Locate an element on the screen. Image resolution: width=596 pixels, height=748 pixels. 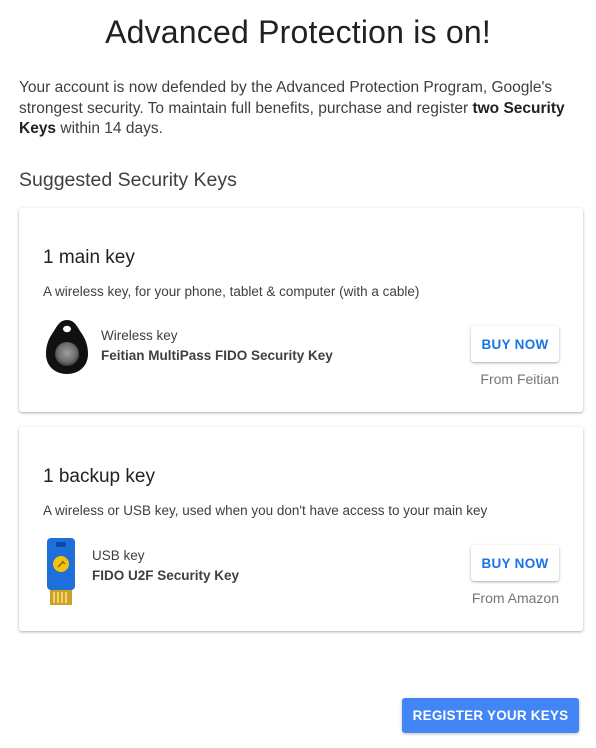
page-title: Advanced Protection is on! is located at coordinates (298, 32).